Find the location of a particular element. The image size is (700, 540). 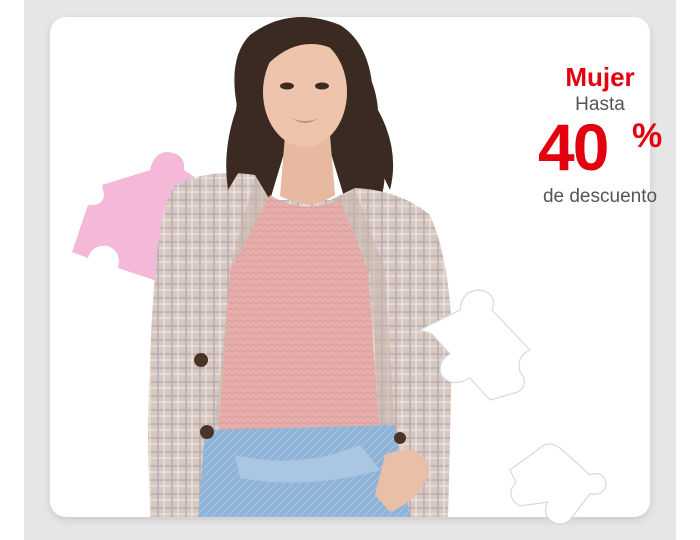

discount-number: 40 is located at coordinates (573, 147).